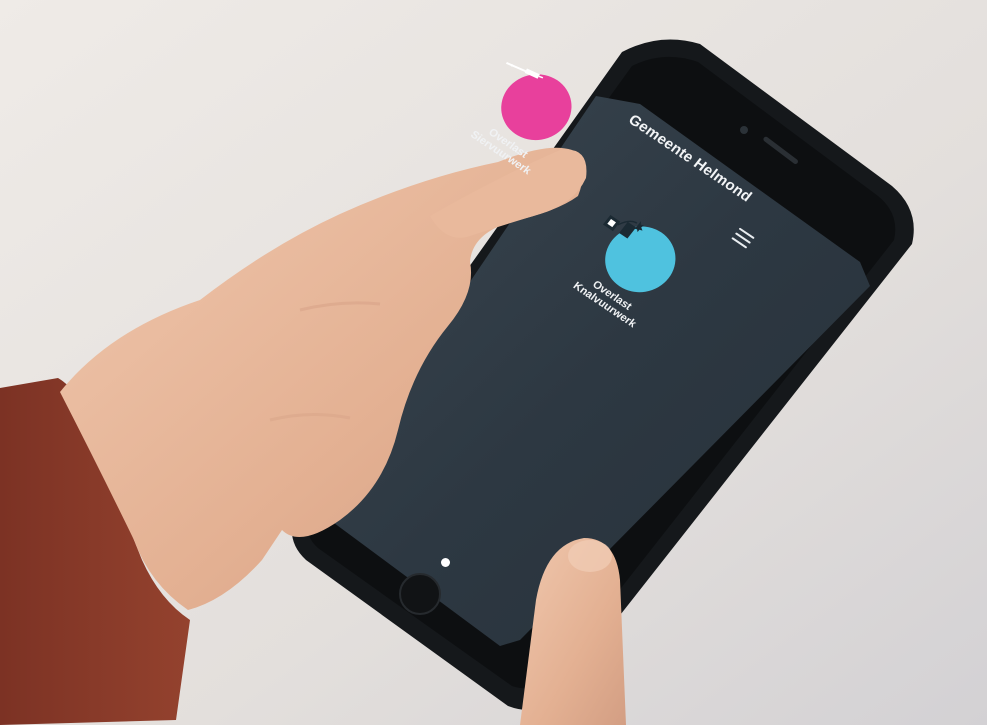 Image resolution: width=987 pixels, height=725 pixels. Describe the element at coordinates (420, 594) in the screenshot. I see `home-button` at that location.